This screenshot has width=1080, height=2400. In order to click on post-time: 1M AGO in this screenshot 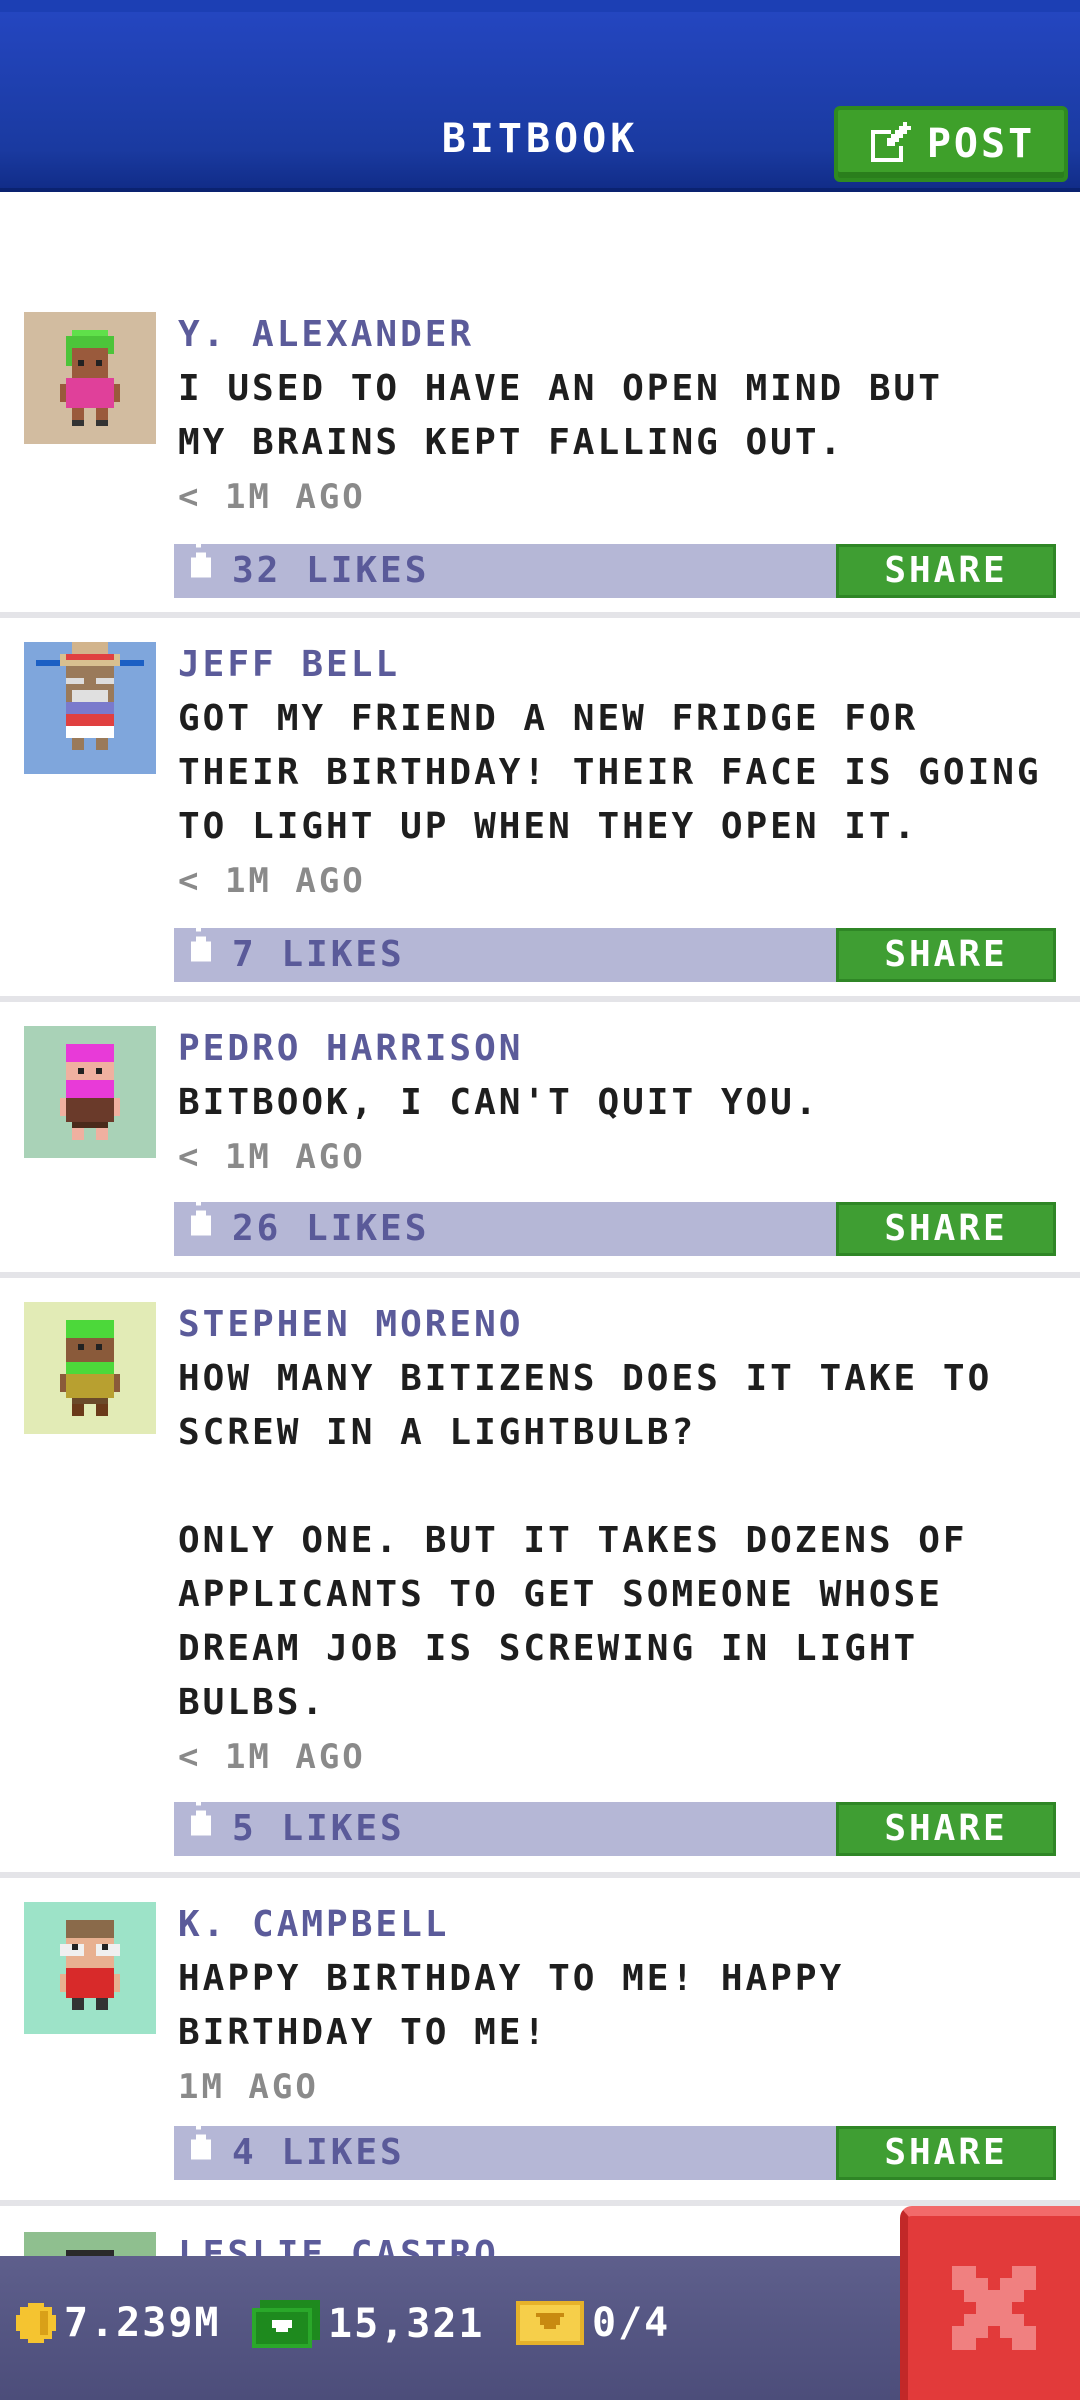, I will do `click(248, 2087)`.